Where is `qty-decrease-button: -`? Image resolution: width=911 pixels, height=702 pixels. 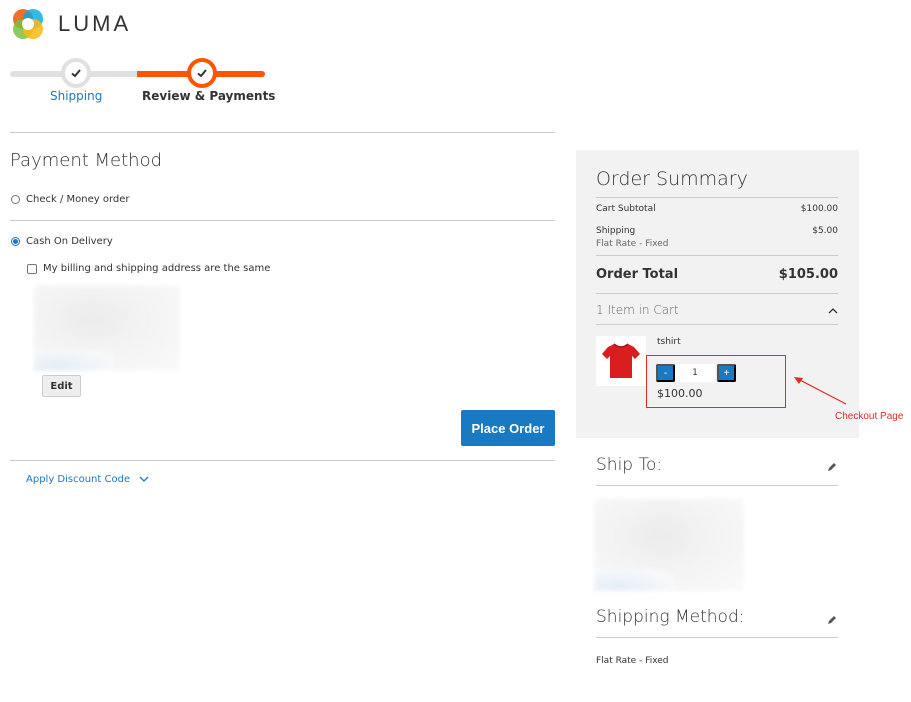
qty-decrease-button: - is located at coordinates (665, 373).